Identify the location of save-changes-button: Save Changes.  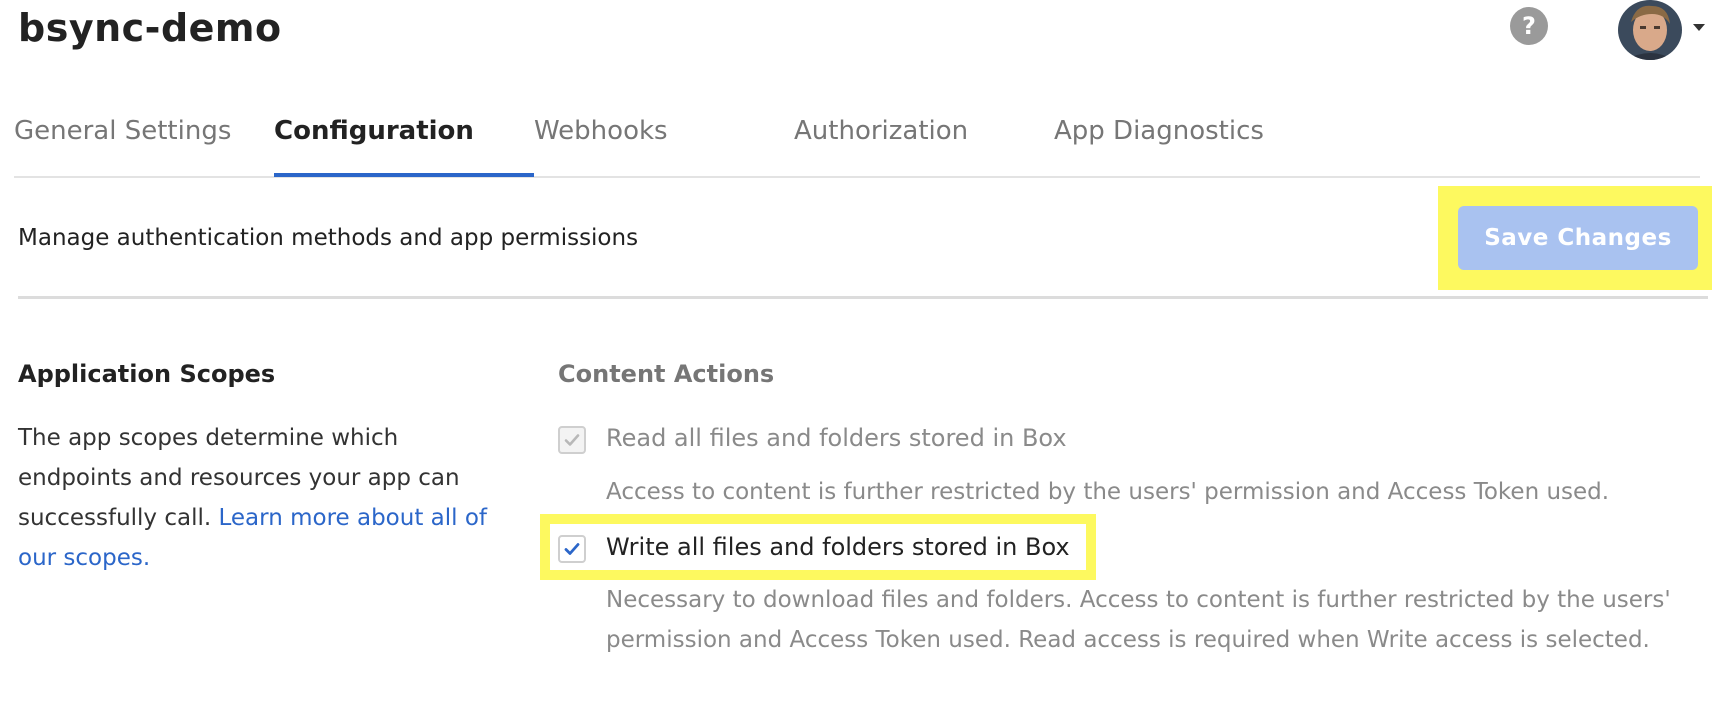
(1578, 238).